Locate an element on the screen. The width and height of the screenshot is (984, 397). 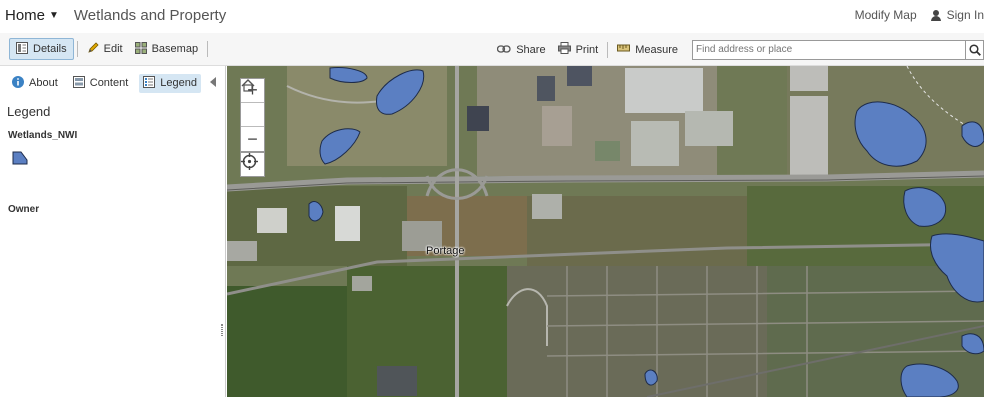
ruler-icon is located at coordinates (624, 49).